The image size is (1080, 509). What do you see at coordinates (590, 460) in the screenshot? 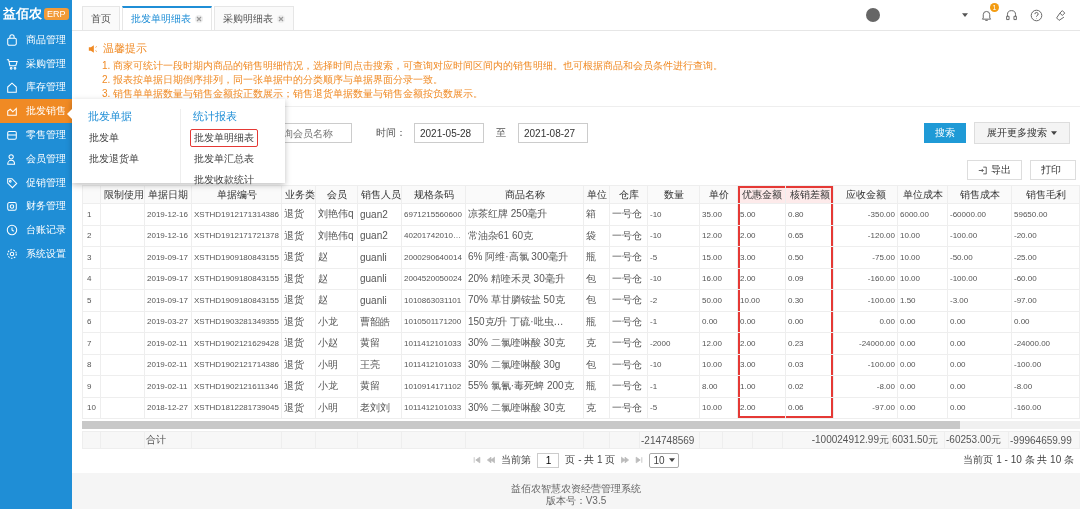
I see `page-total: 页 - 共 1 页` at bounding box center [590, 460].